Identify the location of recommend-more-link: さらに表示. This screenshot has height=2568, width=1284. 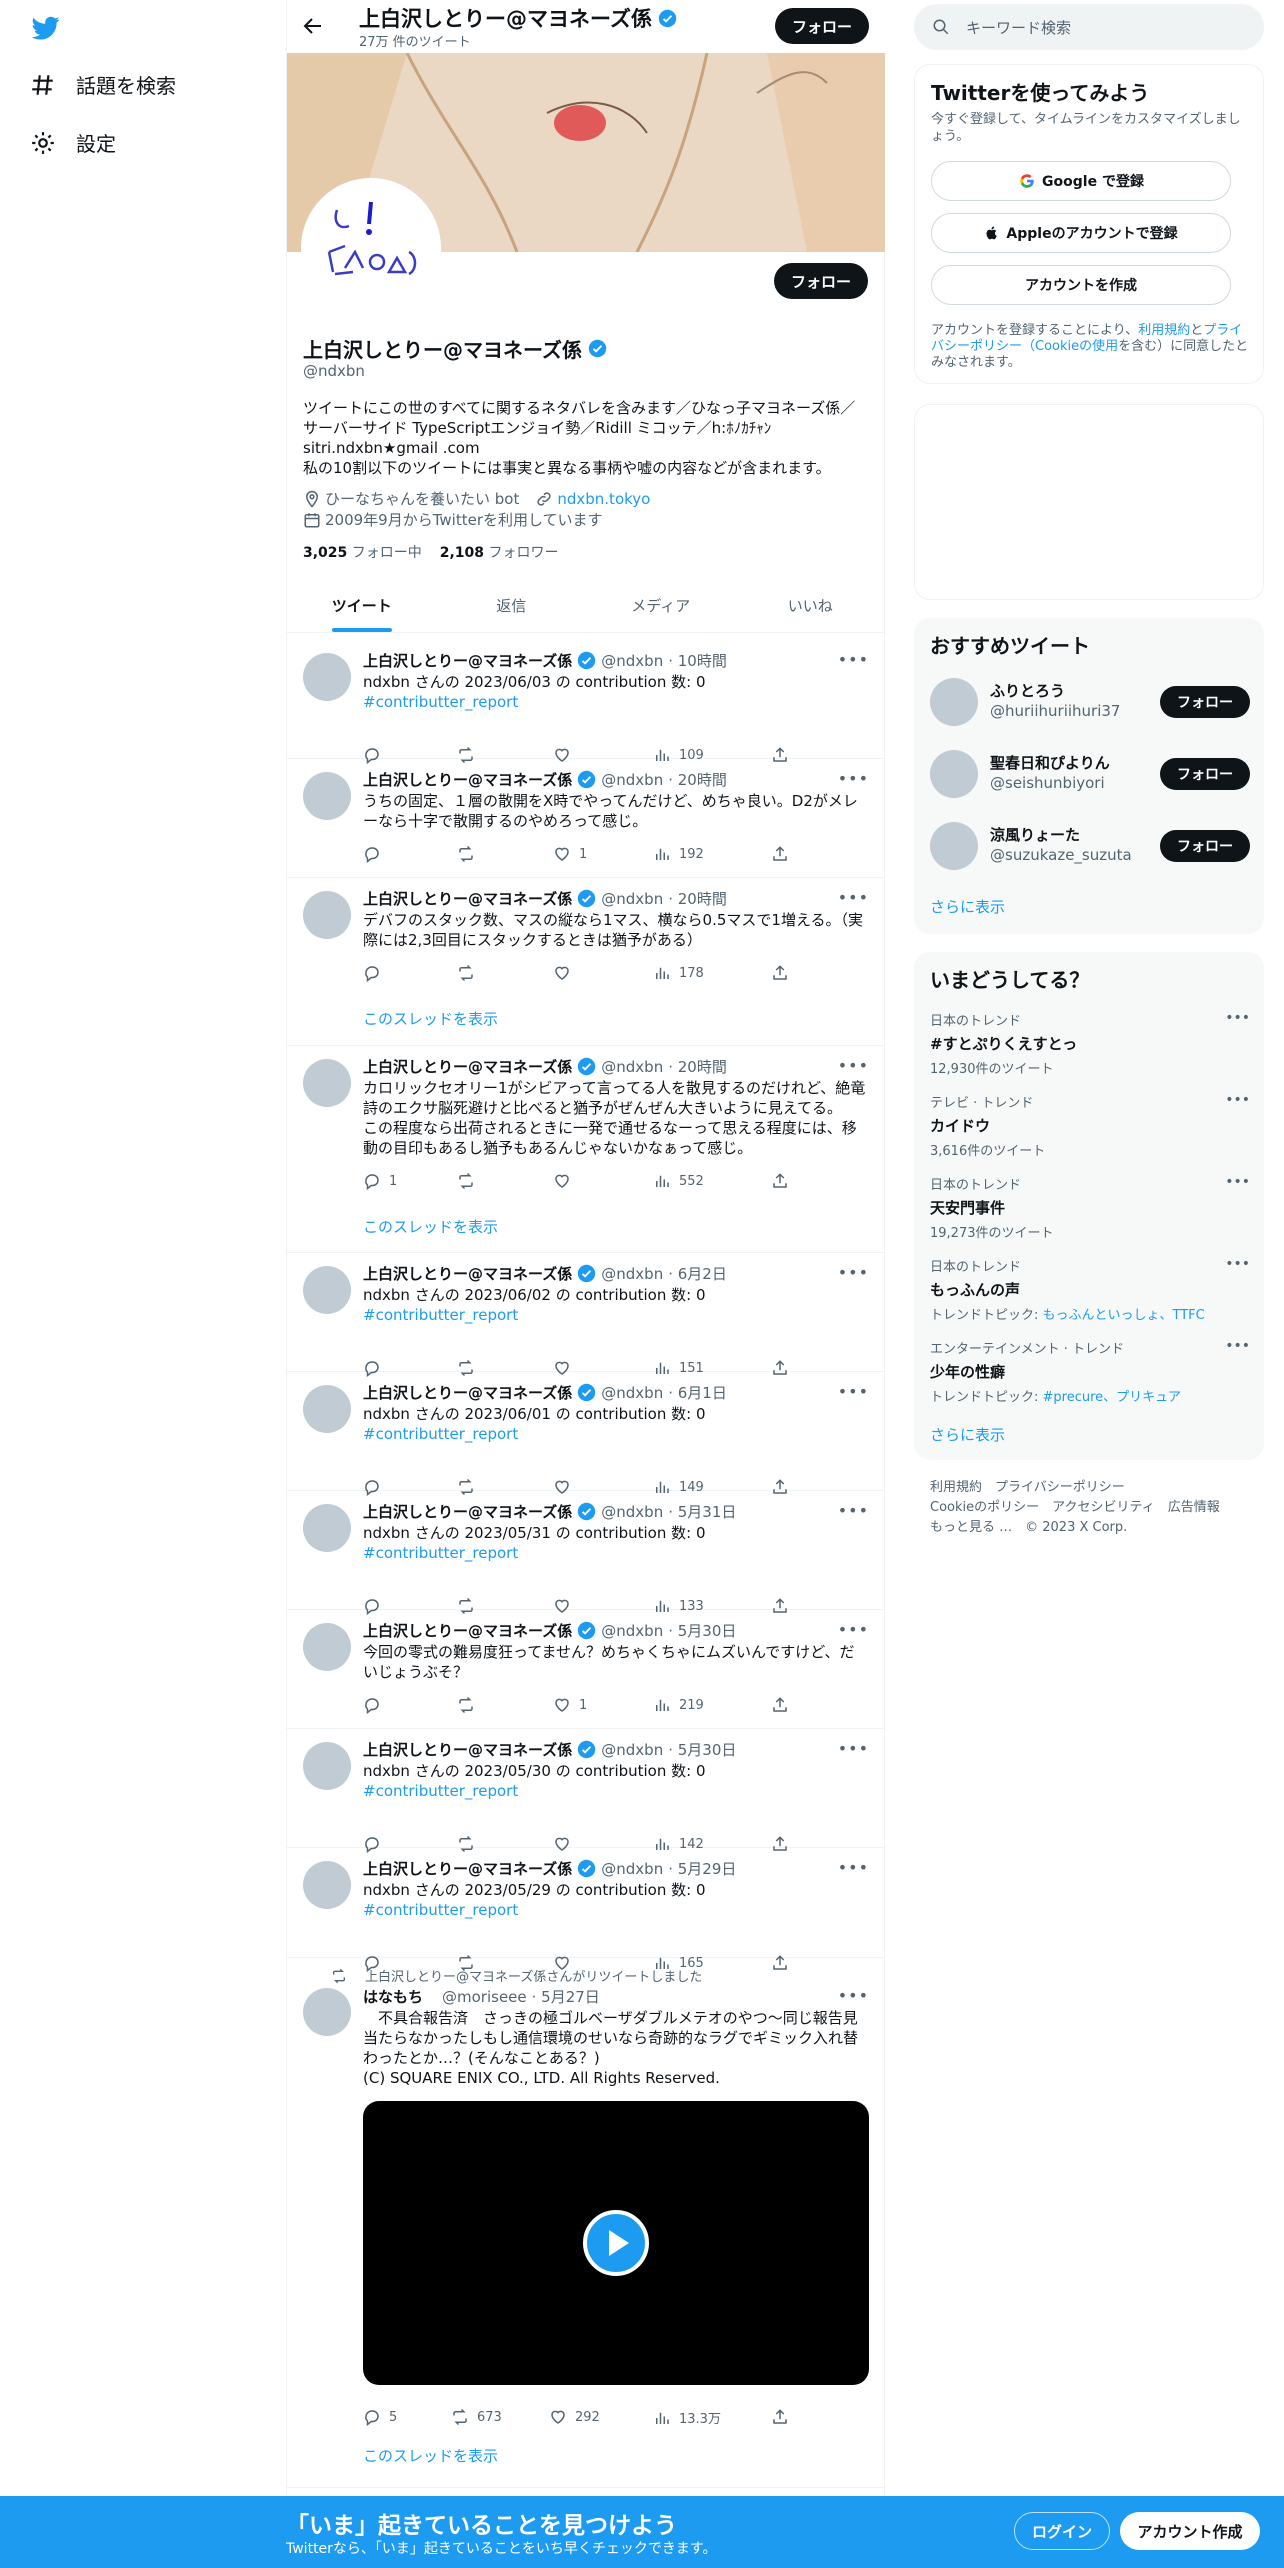
(967, 906).